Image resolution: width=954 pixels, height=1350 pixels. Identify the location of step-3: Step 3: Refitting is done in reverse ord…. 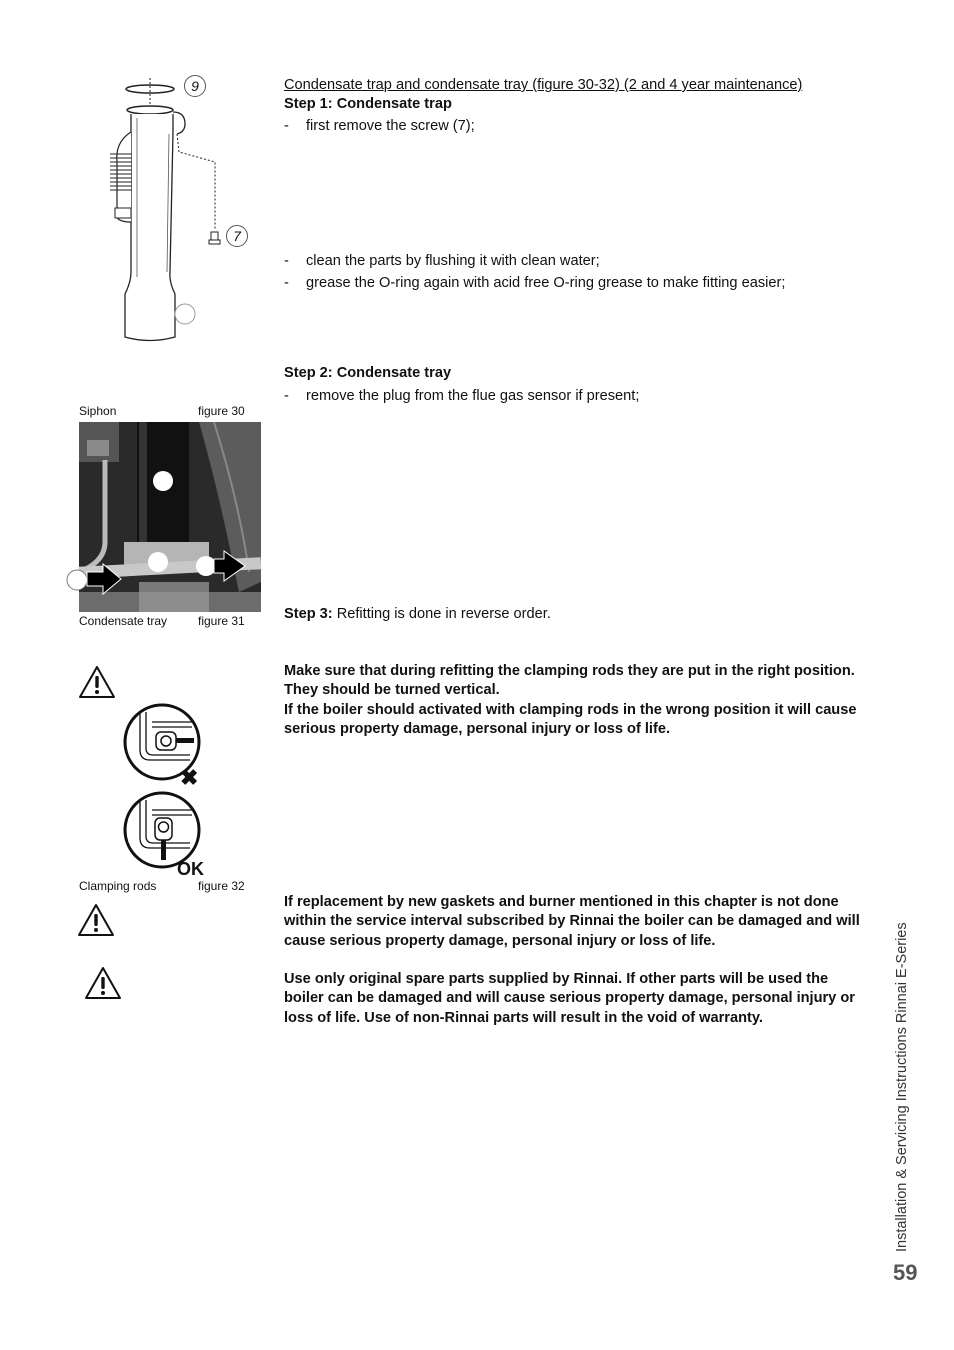
(417, 614).